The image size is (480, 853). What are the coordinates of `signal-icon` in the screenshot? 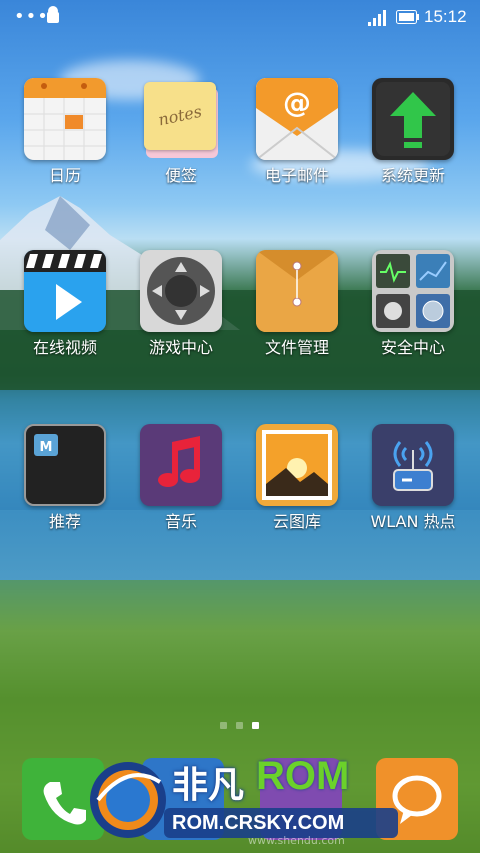 It's located at (377, 18).